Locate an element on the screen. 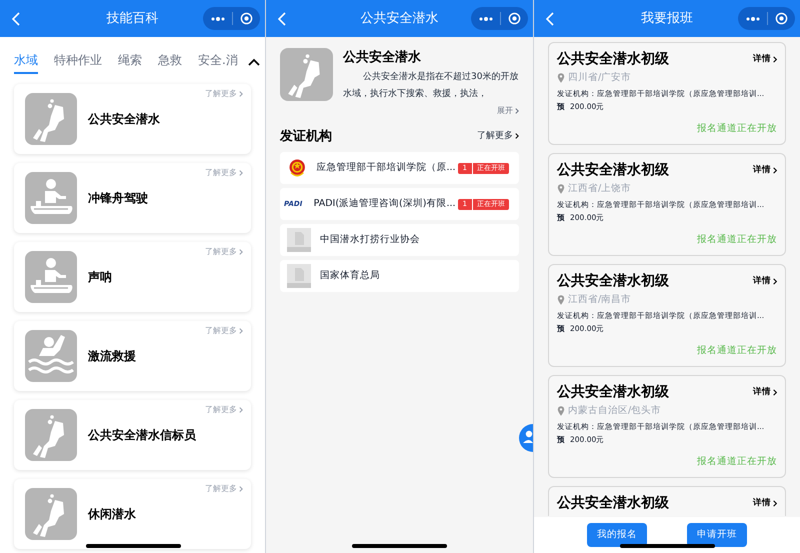 This screenshot has width=800, height=553. location-text: 四川省/广安市 is located at coordinates (600, 78).